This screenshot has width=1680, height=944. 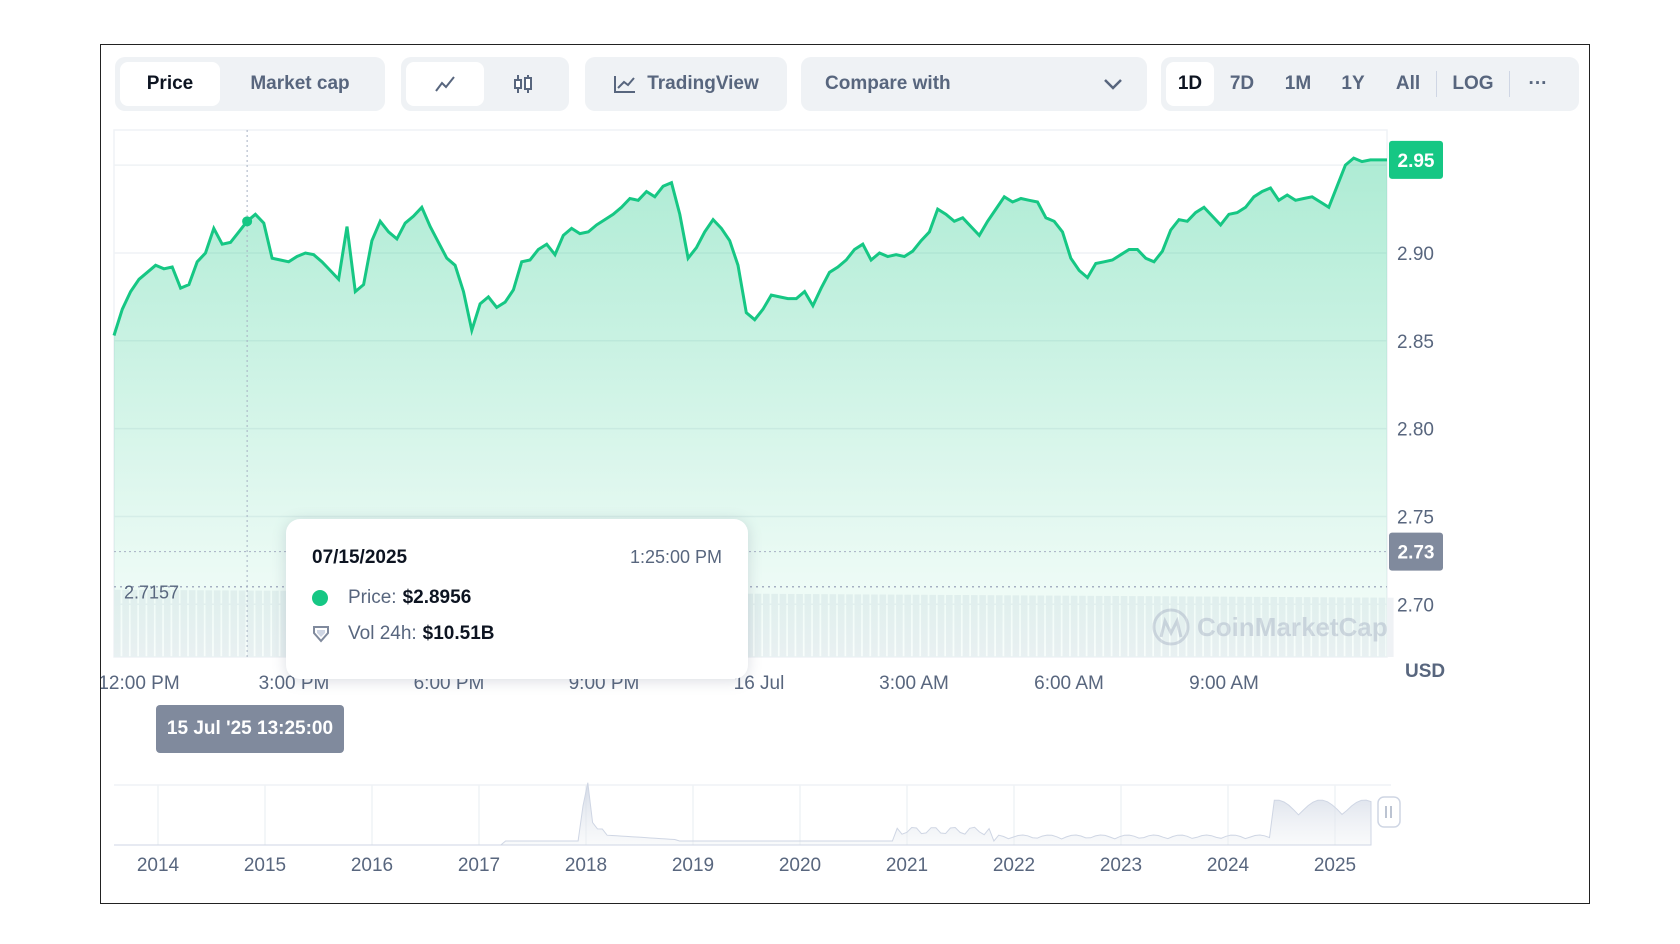 I want to click on x-tick-label: 6:00 AM, so click(x=1069, y=683).